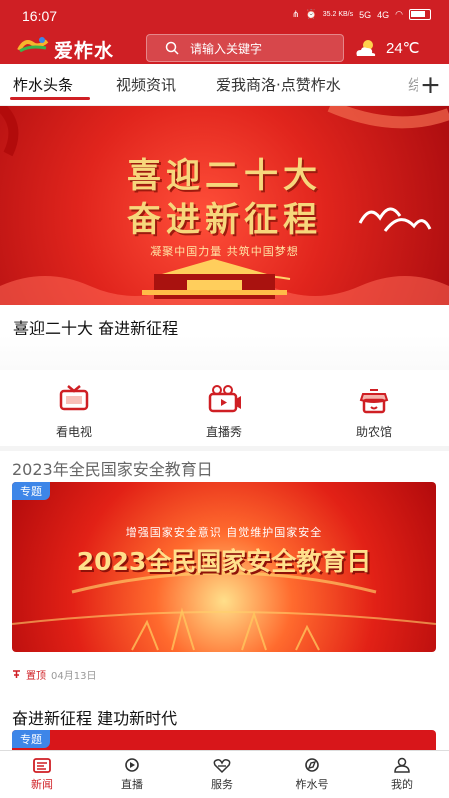 The width and height of the screenshot is (449, 798). What do you see at coordinates (33, 45) in the screenshot?
I see `logo-mark-icon` at bounding box center [33, 45].